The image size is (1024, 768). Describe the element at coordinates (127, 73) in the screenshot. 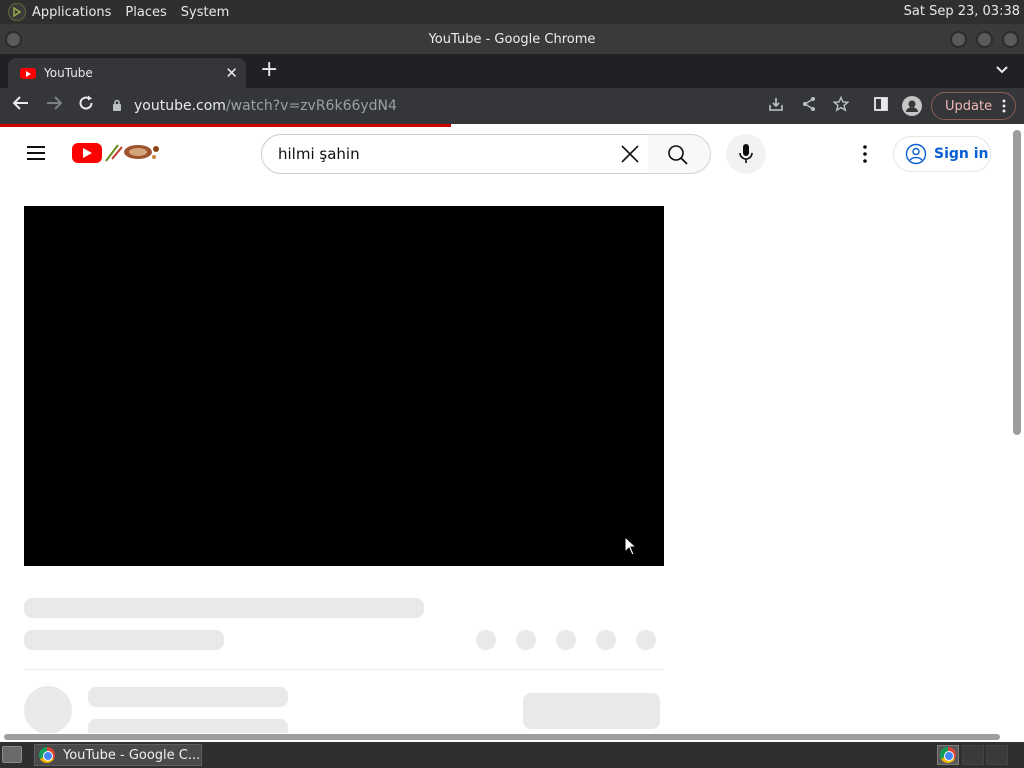

I see `tab-youtube: YouTube ✕` at that location.